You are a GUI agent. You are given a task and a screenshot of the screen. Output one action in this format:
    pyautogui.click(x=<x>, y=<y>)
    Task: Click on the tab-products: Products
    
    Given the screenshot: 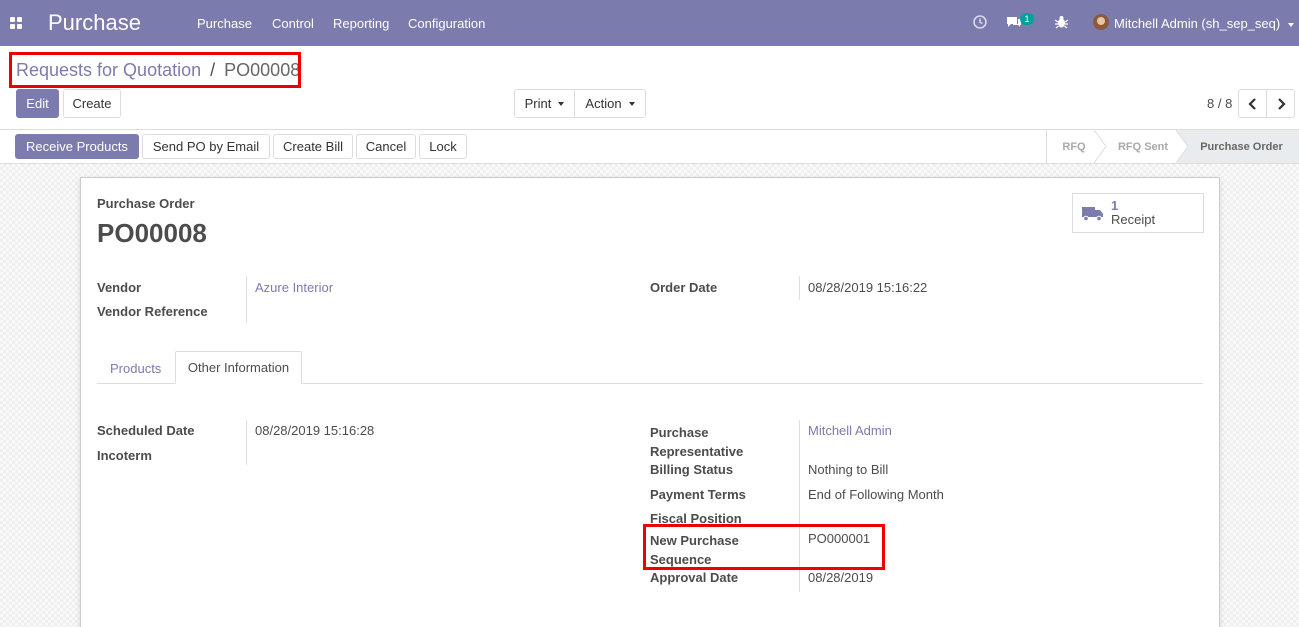 What is the action you would take?
    pyautogui.click(x=135, y=368)
    